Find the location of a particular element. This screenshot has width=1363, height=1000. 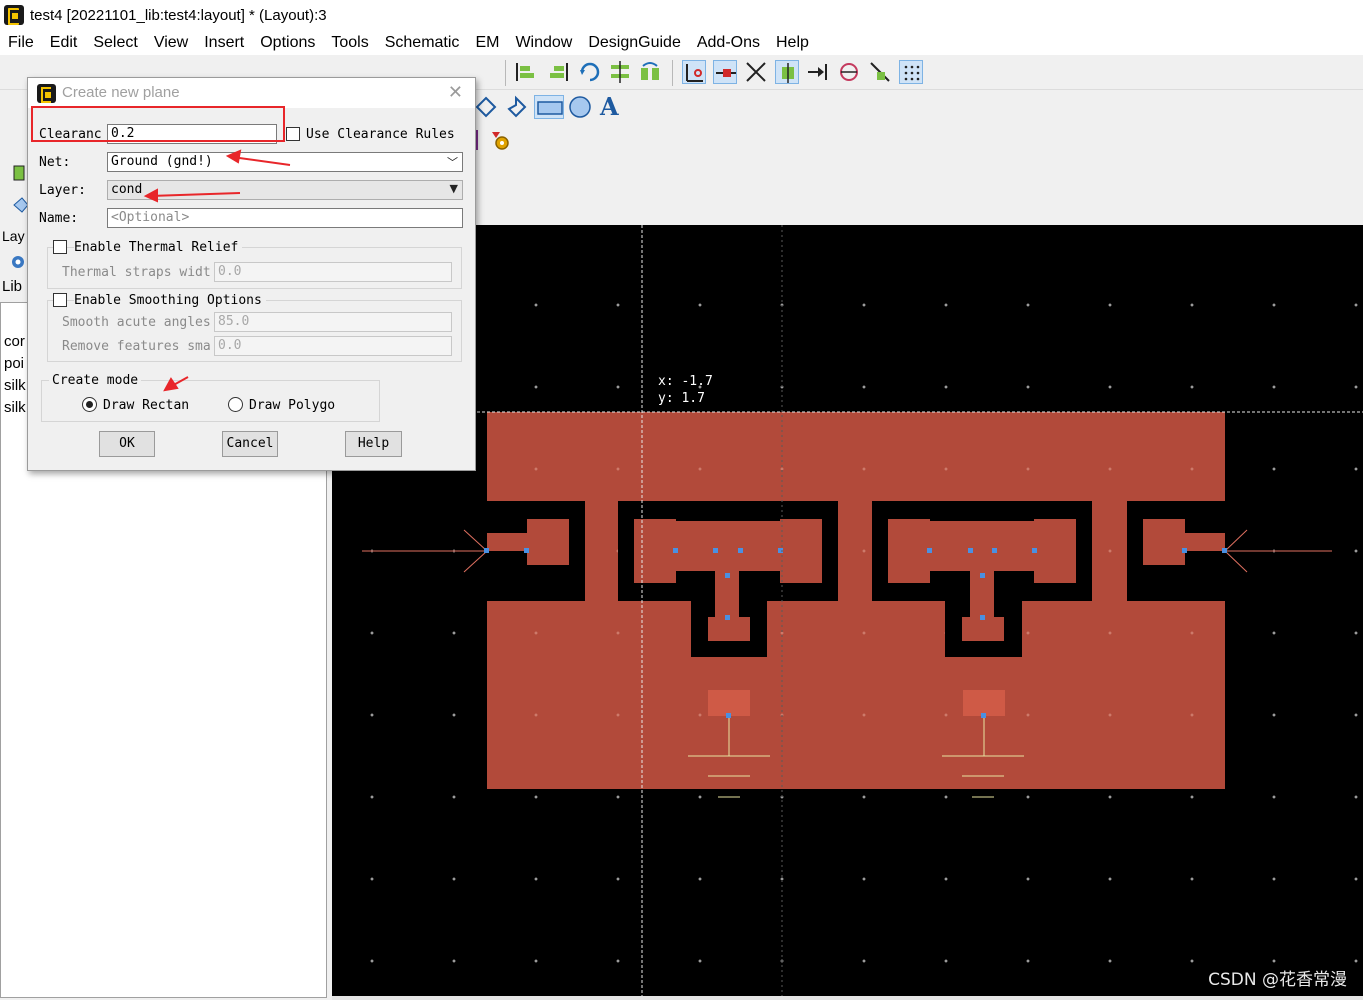

insert-circle-icon is located at coordinates (580, 107).